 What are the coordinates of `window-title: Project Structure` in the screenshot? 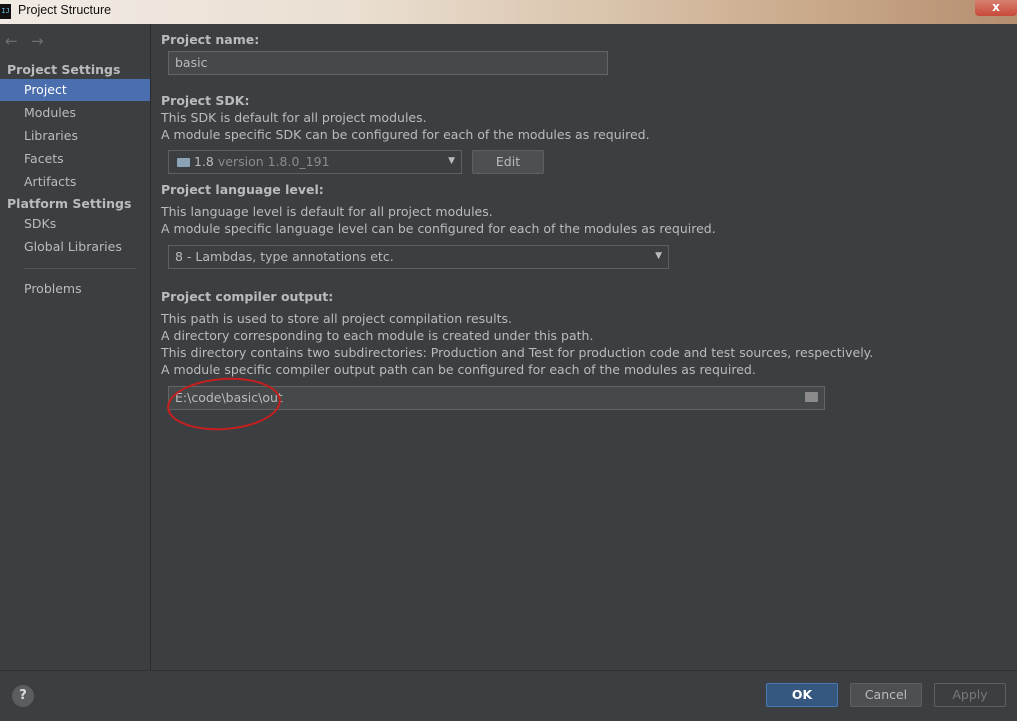 It's located at (65, 10).